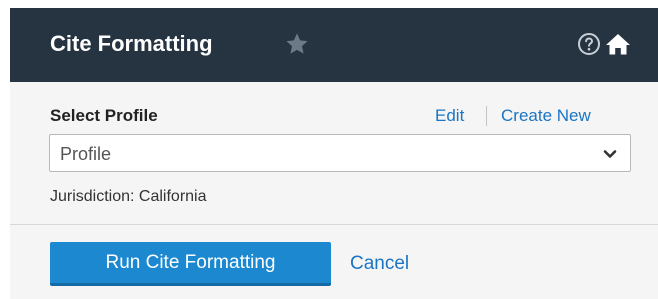  Describe the element at coordinates (297, 44) in the screenshot. I see `star-icon` at that location.